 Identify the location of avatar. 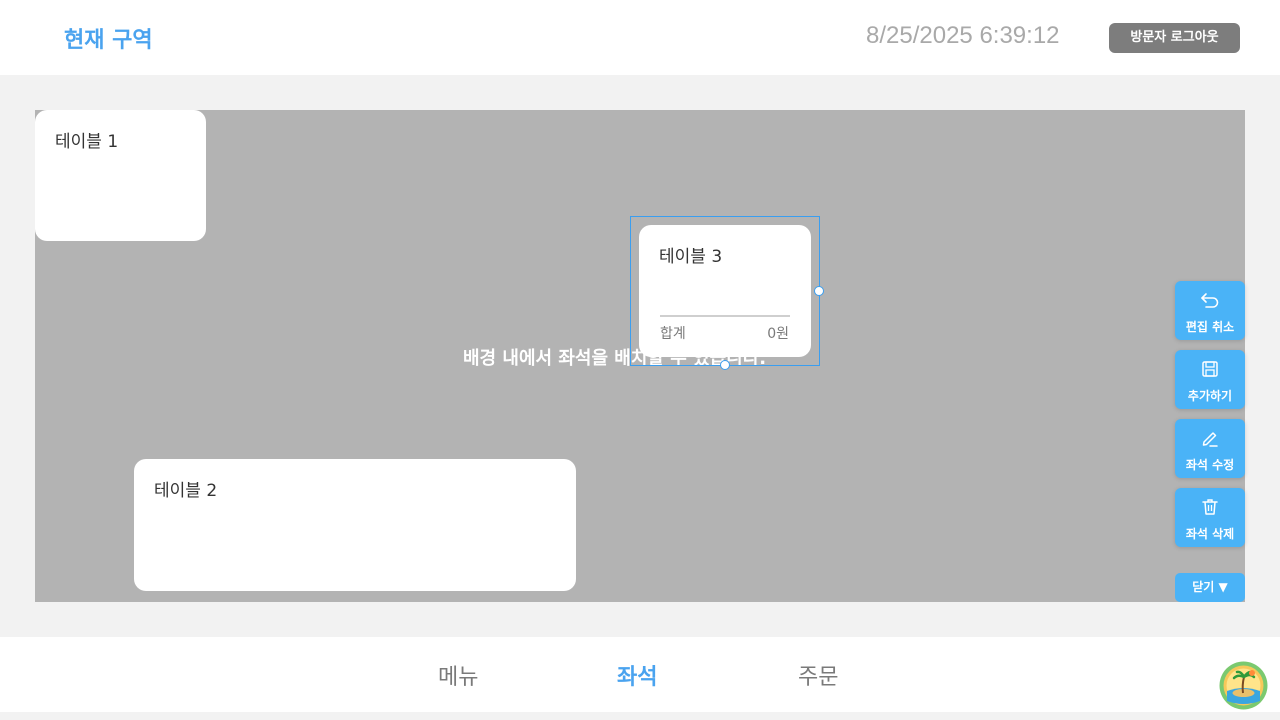
(1243, 685).